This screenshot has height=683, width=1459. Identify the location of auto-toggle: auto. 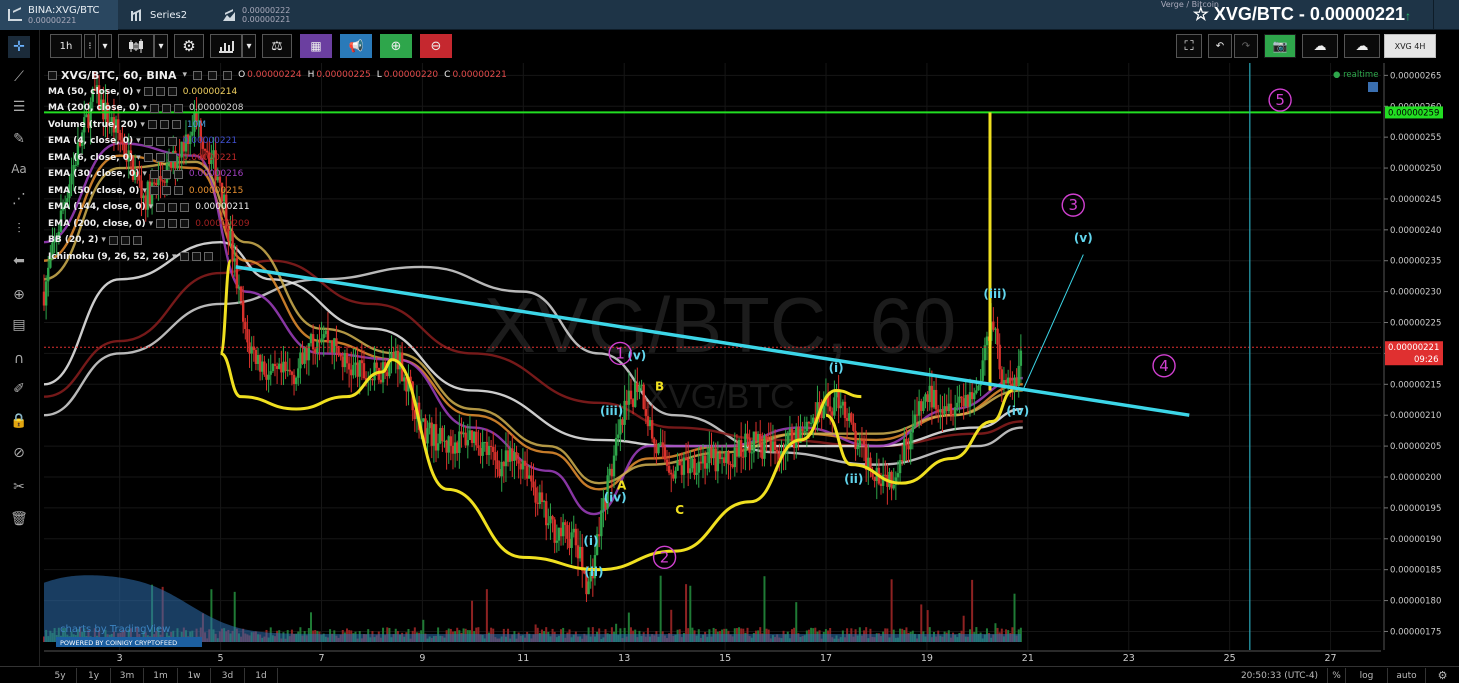
(1407, 675).